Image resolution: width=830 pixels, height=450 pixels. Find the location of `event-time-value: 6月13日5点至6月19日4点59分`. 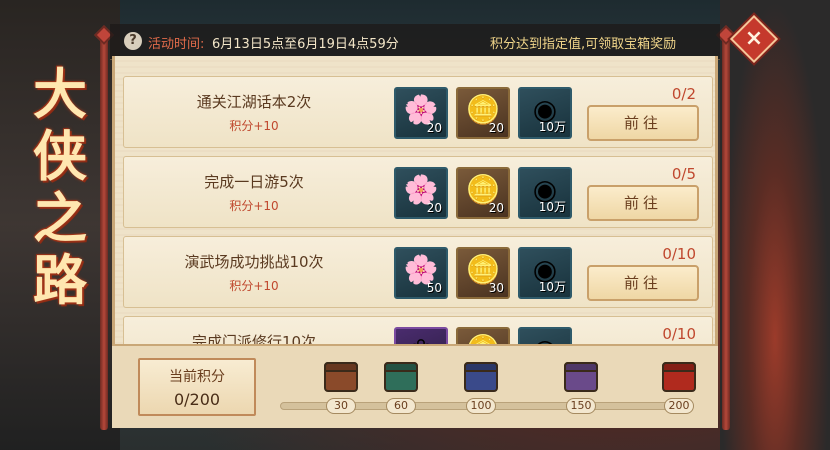

event-time-value: 6月13日5点至6月19日4点59分 is located at coordinates (305, 44).